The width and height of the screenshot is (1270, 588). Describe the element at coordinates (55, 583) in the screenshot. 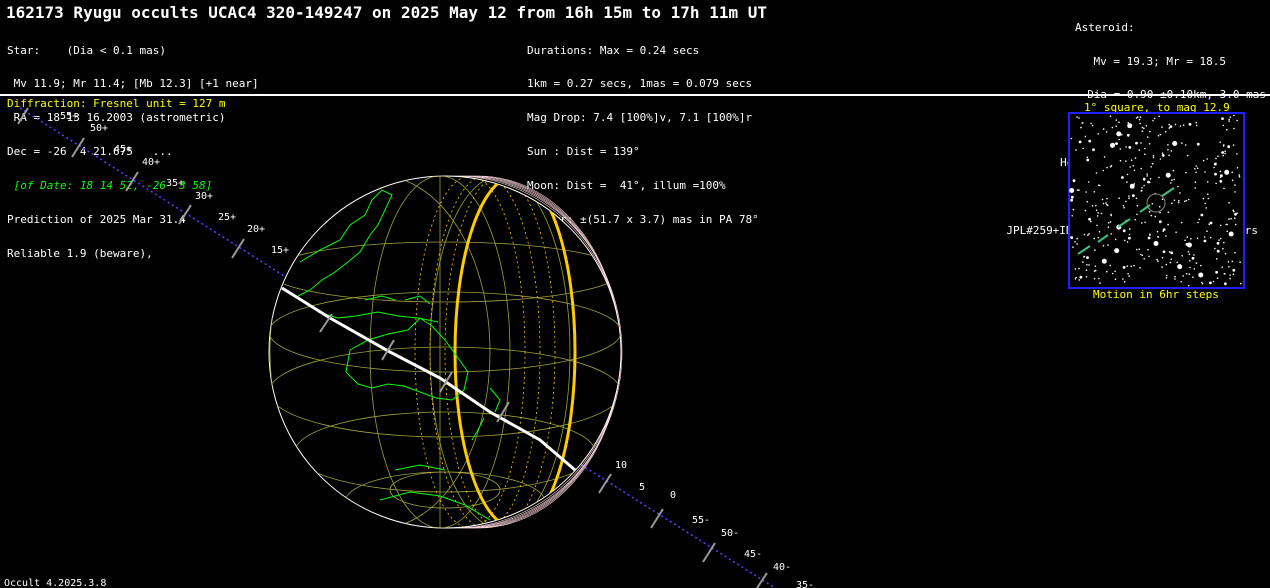

I see `version-label: Occult 4.2025.3.8` at that location.